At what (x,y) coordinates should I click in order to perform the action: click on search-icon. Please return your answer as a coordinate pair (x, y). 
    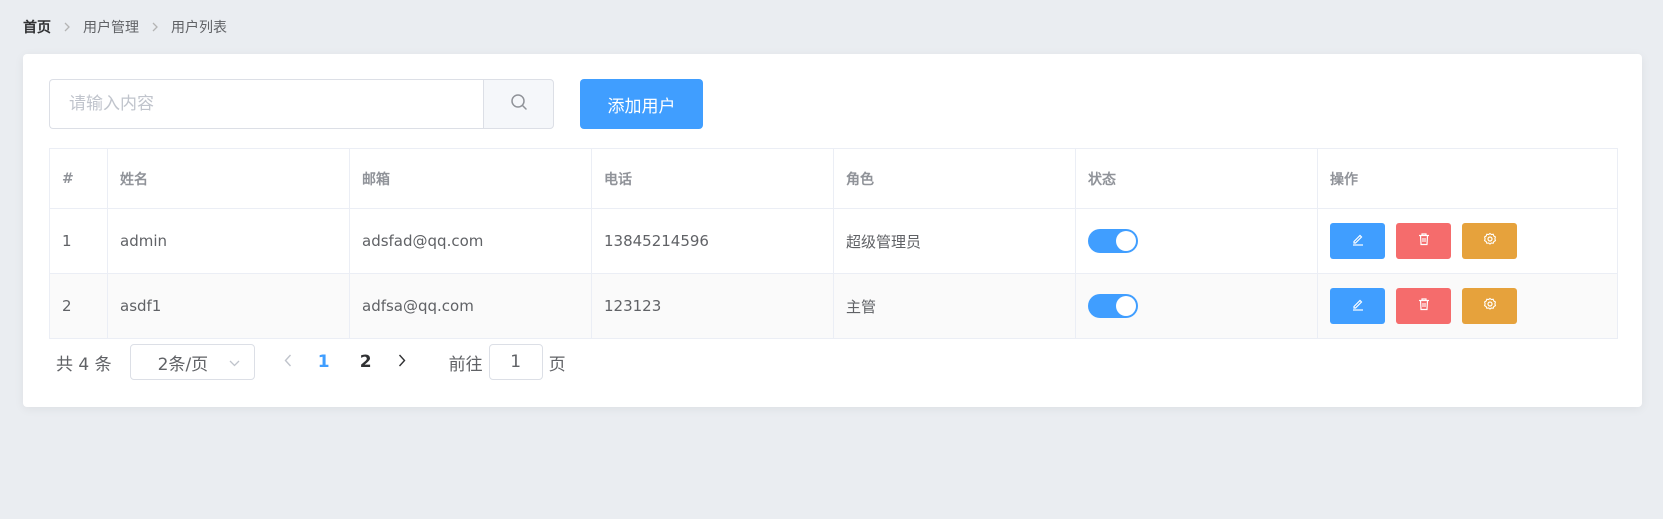
    Looking at the image, I should click on (519, 104).